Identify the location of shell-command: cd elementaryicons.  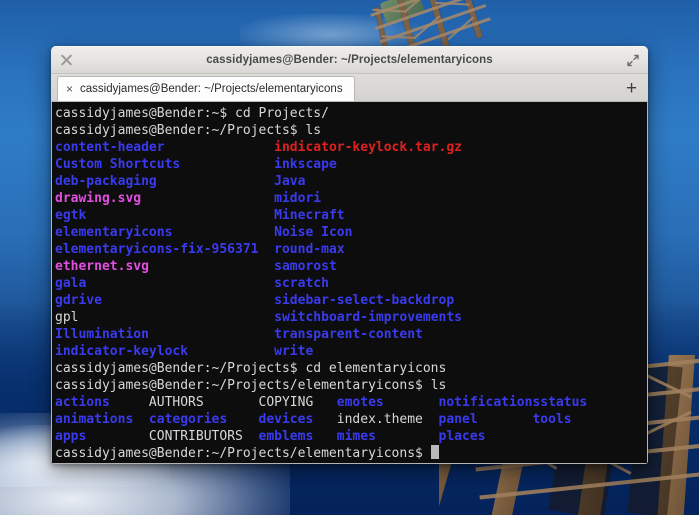
(376, 368).